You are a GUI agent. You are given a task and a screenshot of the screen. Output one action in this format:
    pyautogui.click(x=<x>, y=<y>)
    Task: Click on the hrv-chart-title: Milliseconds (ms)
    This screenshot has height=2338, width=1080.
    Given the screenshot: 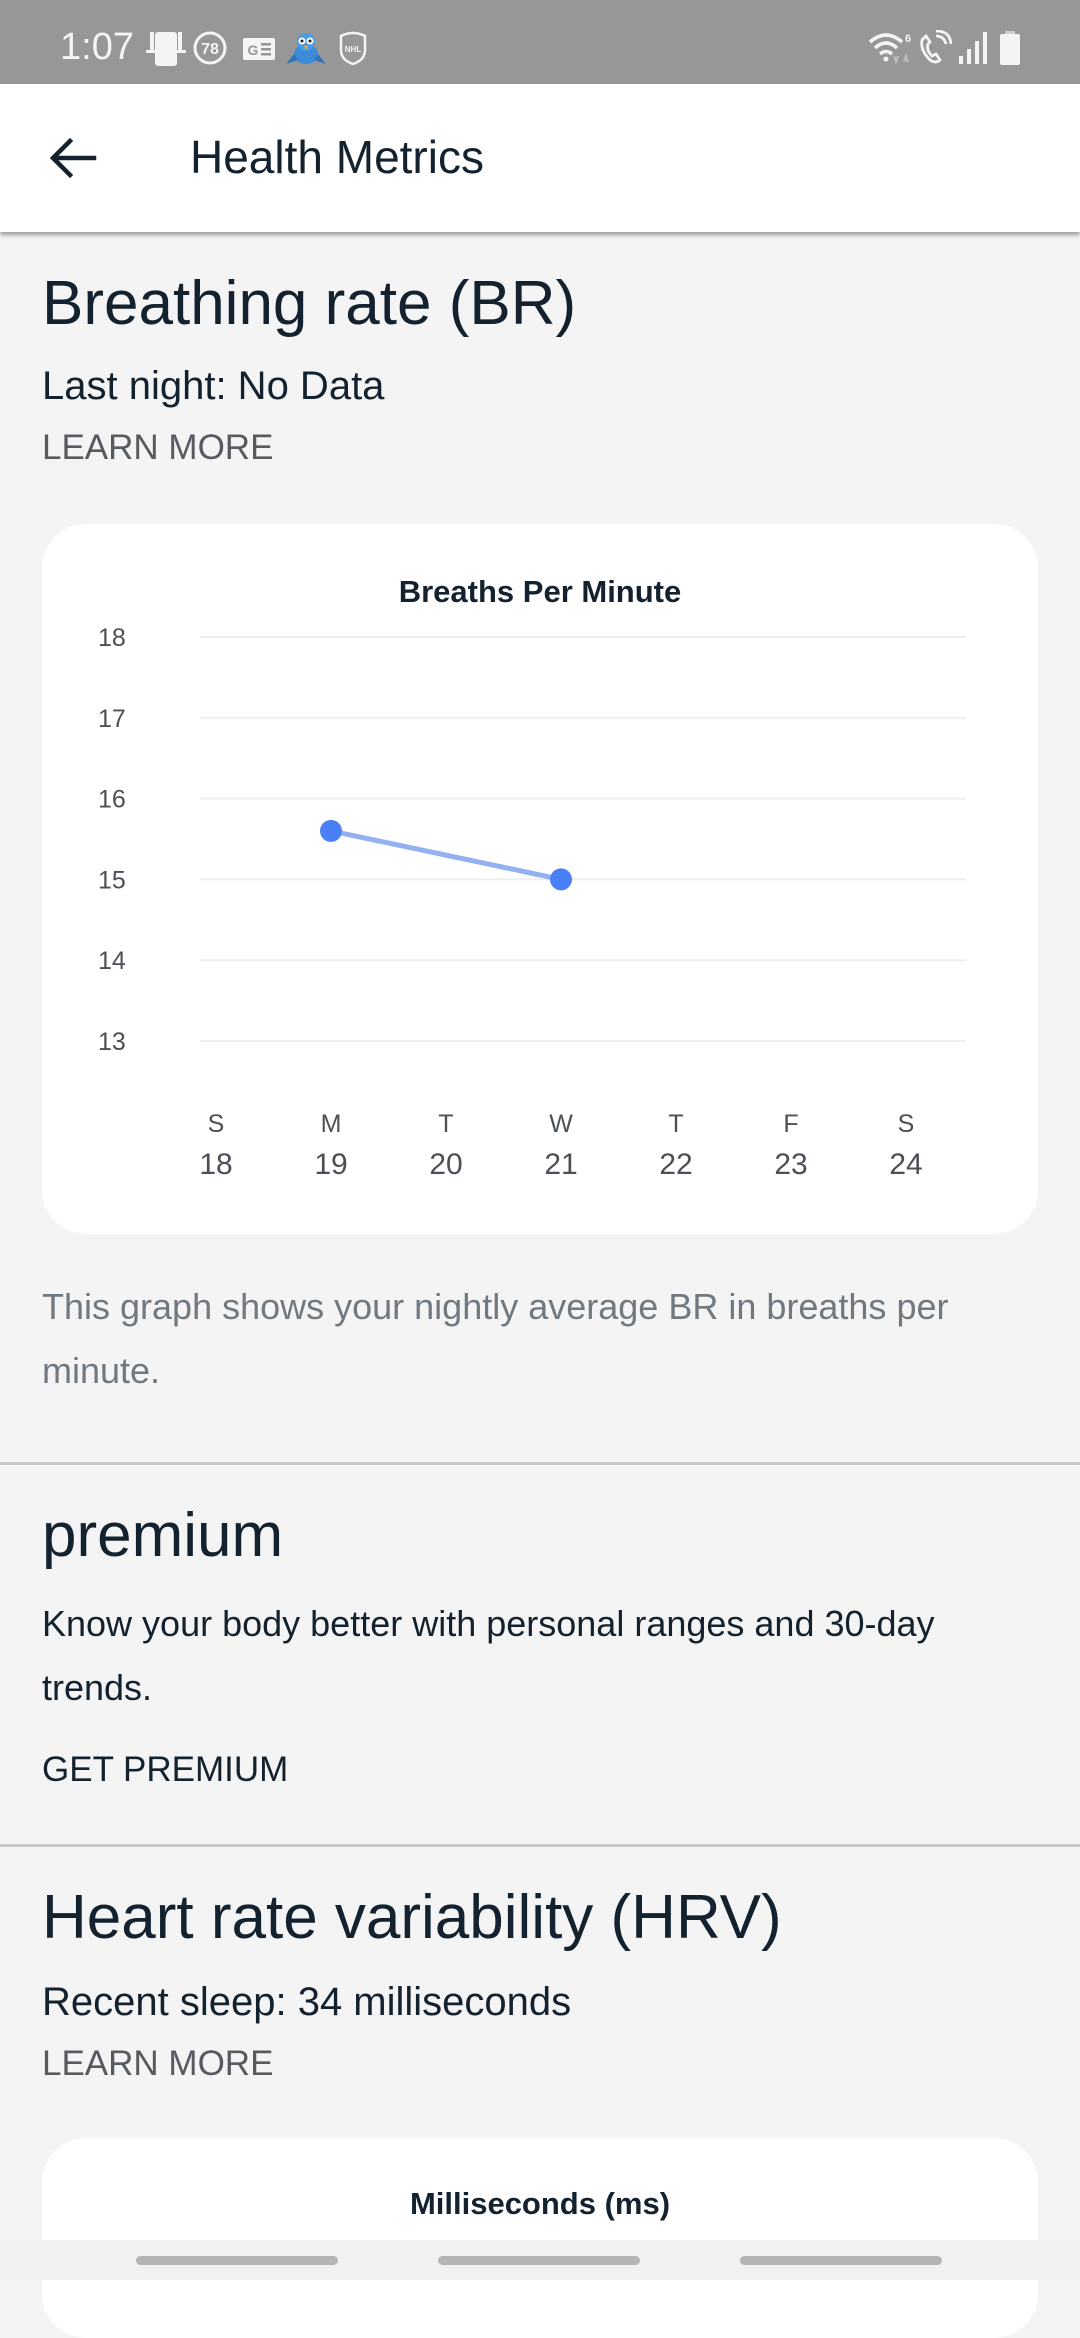 What is the action you would take?
    pyautogui.click(x=540, y=2203)
    